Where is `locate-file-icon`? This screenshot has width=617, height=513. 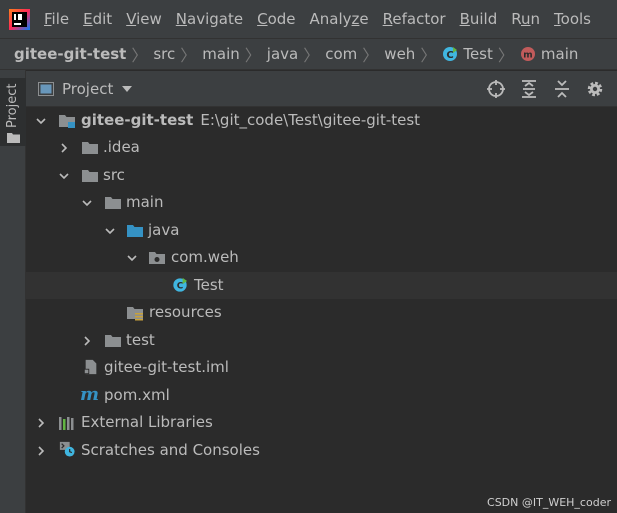 locate-file-icon is located at coordinates (496, 89).